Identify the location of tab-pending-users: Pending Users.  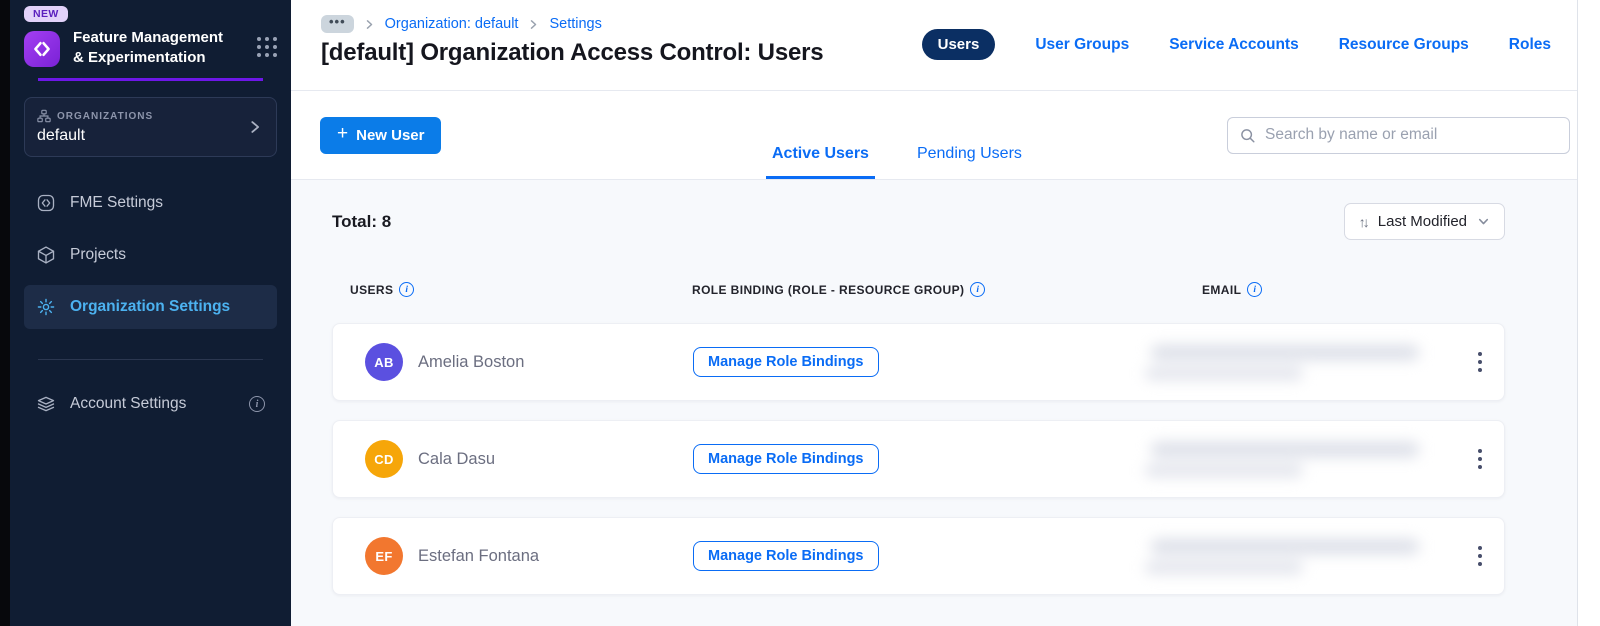
(969, 162).